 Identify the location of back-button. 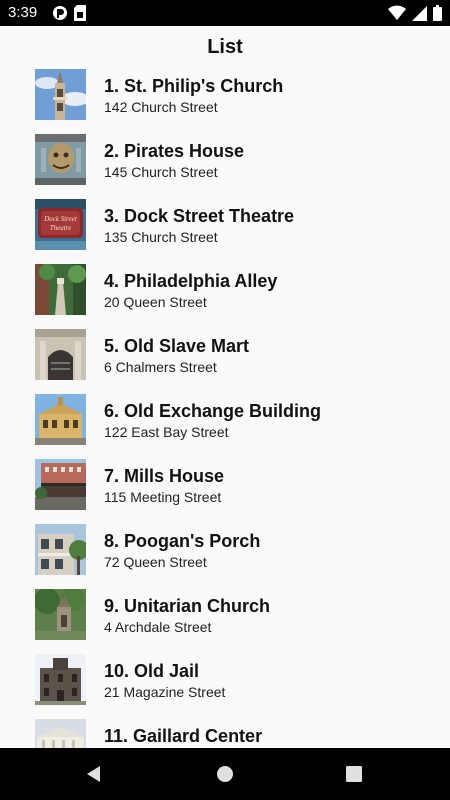
(94, 774).